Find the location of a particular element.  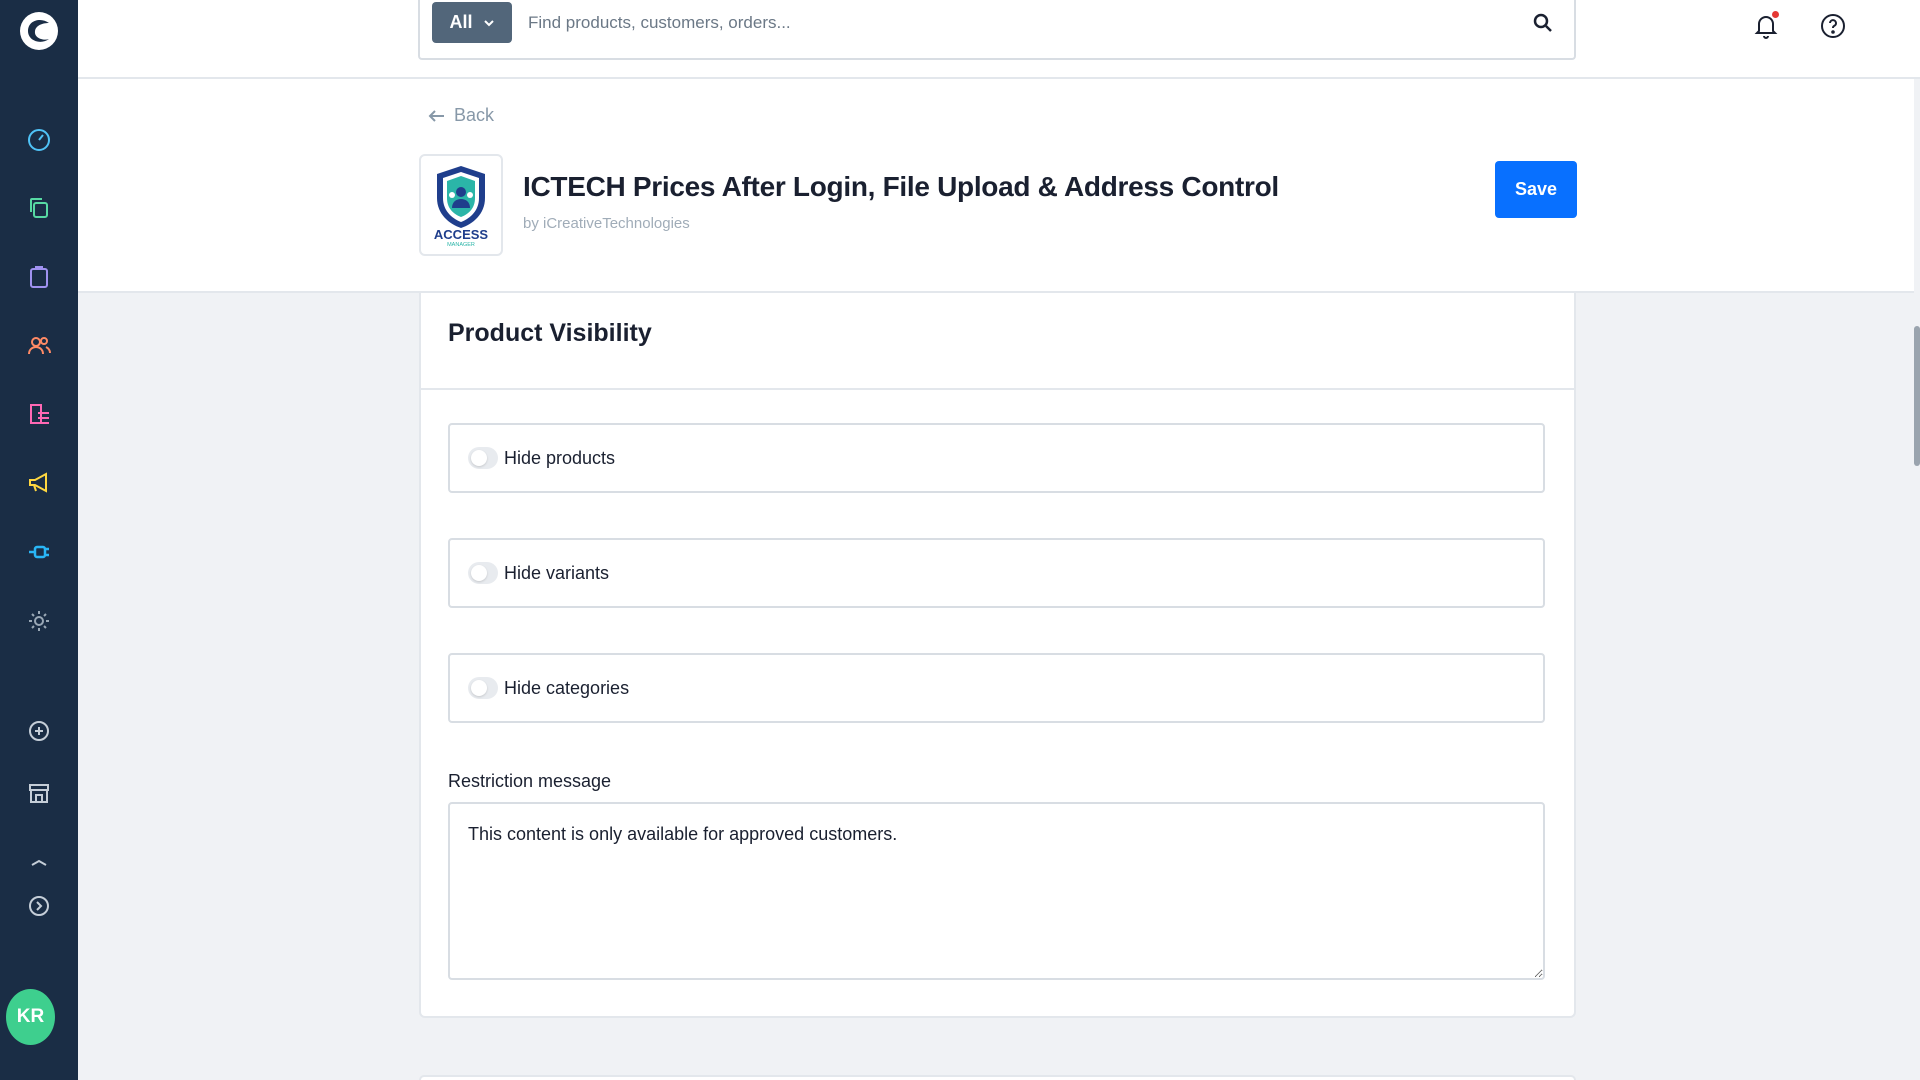

app-logo: ACCESS MANAGER is located at coordinates (461, 205).